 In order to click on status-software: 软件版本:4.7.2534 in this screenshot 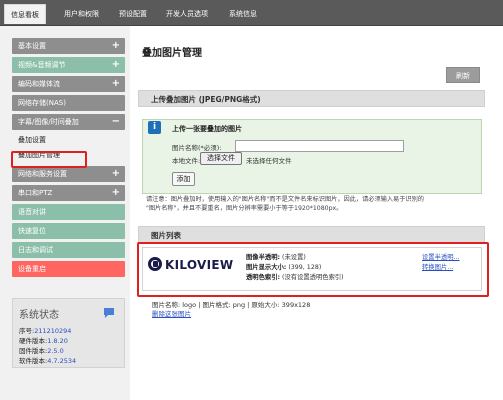, I will do `click(48, 361)`.